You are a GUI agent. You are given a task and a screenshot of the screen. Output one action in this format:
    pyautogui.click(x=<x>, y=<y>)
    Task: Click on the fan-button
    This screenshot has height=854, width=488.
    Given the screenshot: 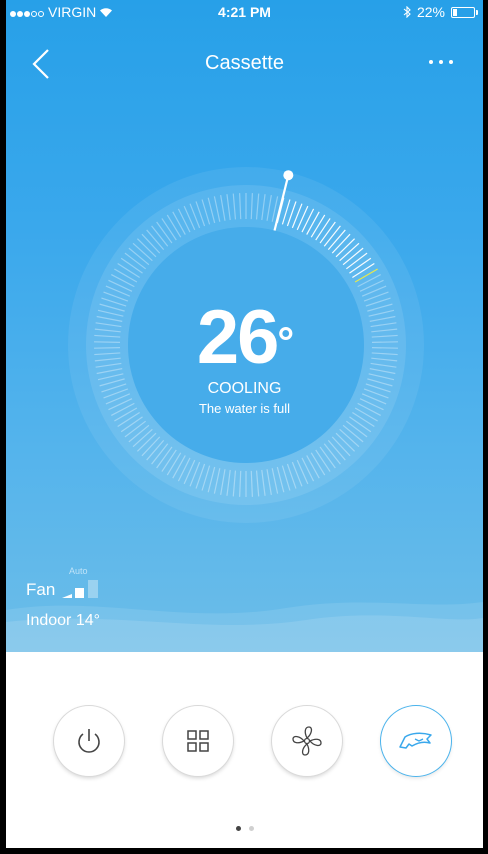 What is the action you would take?
    pyautogui.click(x=307, y=741)
    